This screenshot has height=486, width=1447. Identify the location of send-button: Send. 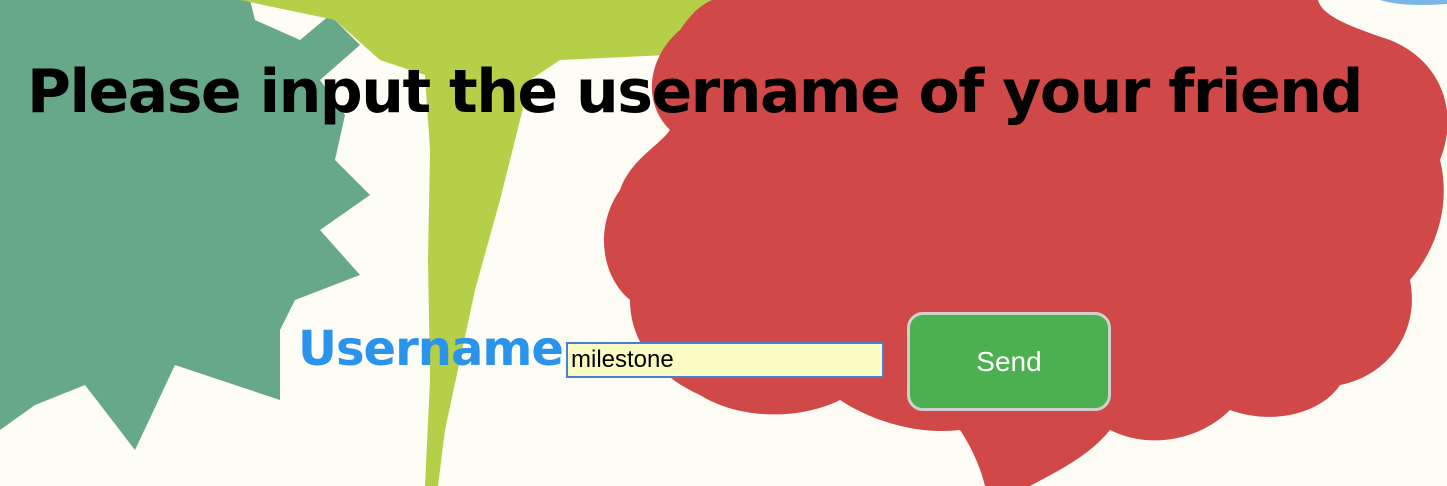
(1009, 361).